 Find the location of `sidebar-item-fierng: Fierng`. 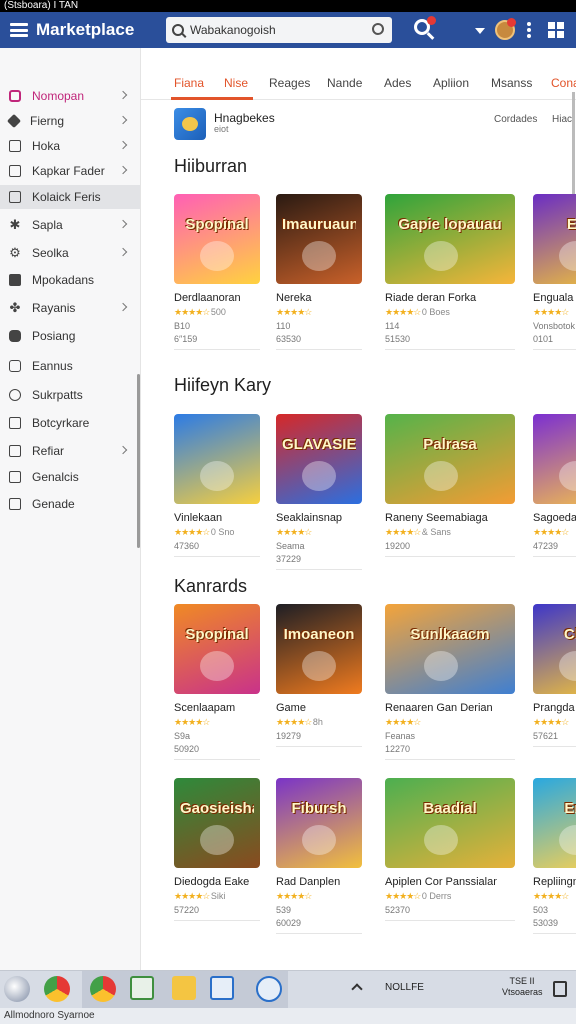

sidebar-item-fierng: Fierng is located at coordinates (70, 121).